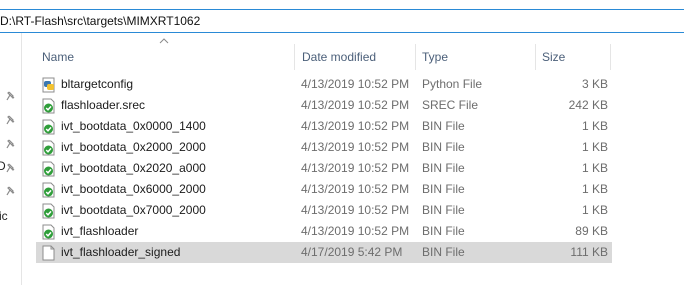 Image resolution: width=684 pixels, height=285 pixels. I want to click on navigation-pane: D ic, so click(11, 159).